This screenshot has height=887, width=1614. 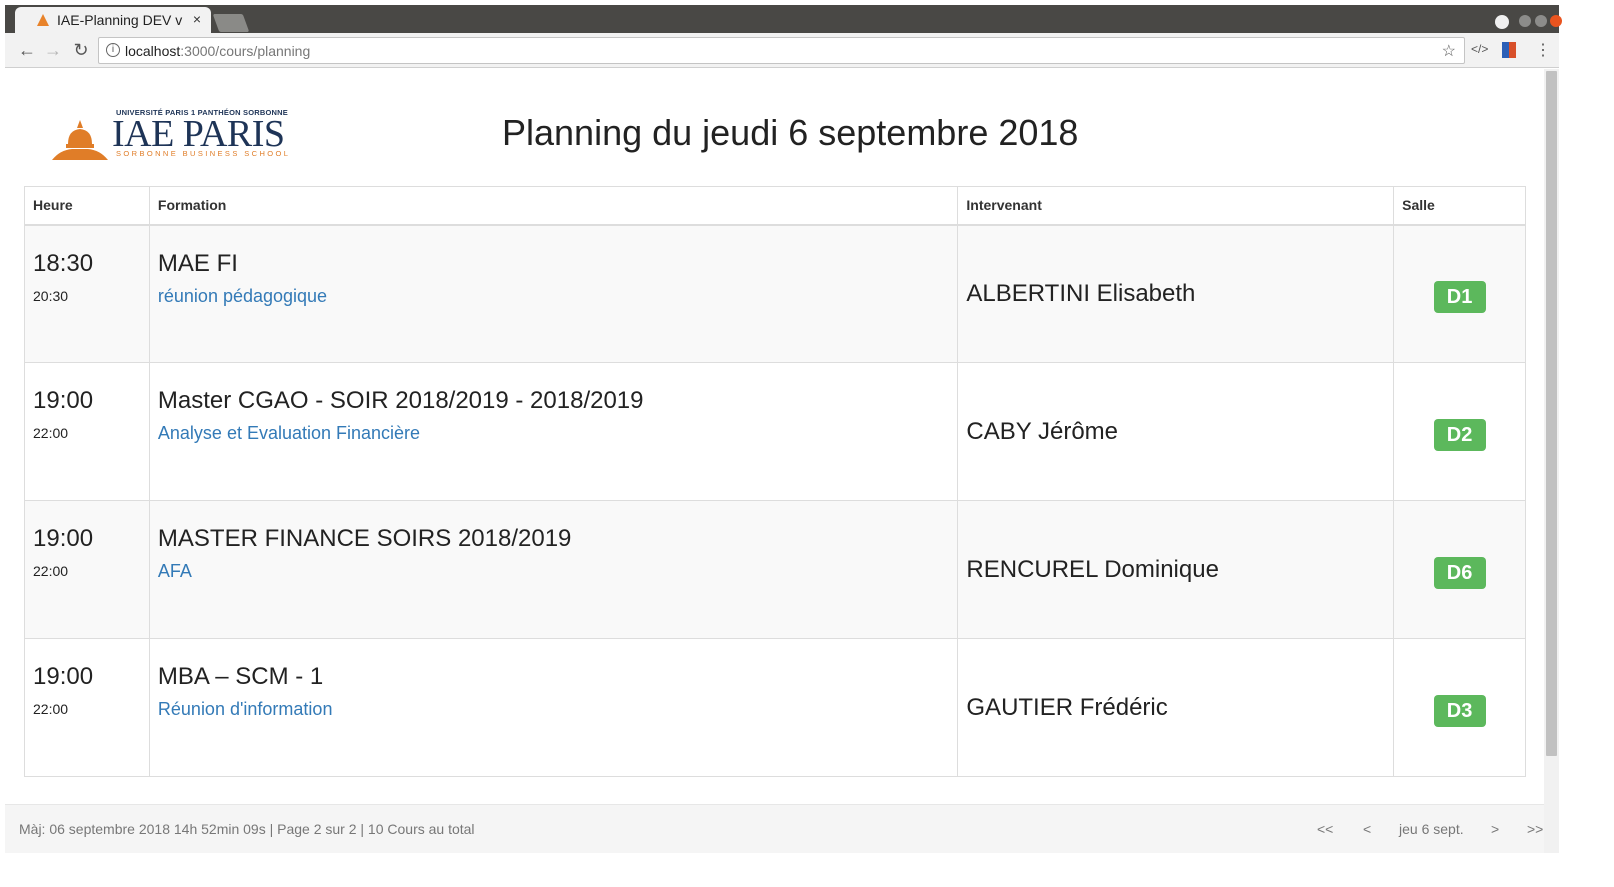 I want to click on vertical-scrollbar, so click(x=1551, y=461).